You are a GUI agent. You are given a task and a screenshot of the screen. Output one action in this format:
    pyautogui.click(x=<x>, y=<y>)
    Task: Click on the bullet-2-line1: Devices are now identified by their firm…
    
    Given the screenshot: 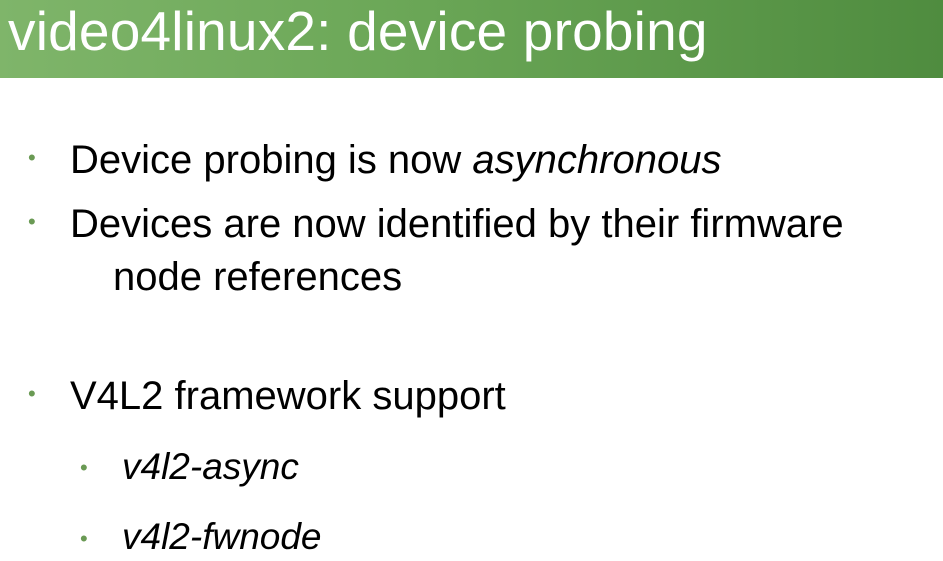 What is the action you would take?
    pyautogui.click(x=457, y=224)
    